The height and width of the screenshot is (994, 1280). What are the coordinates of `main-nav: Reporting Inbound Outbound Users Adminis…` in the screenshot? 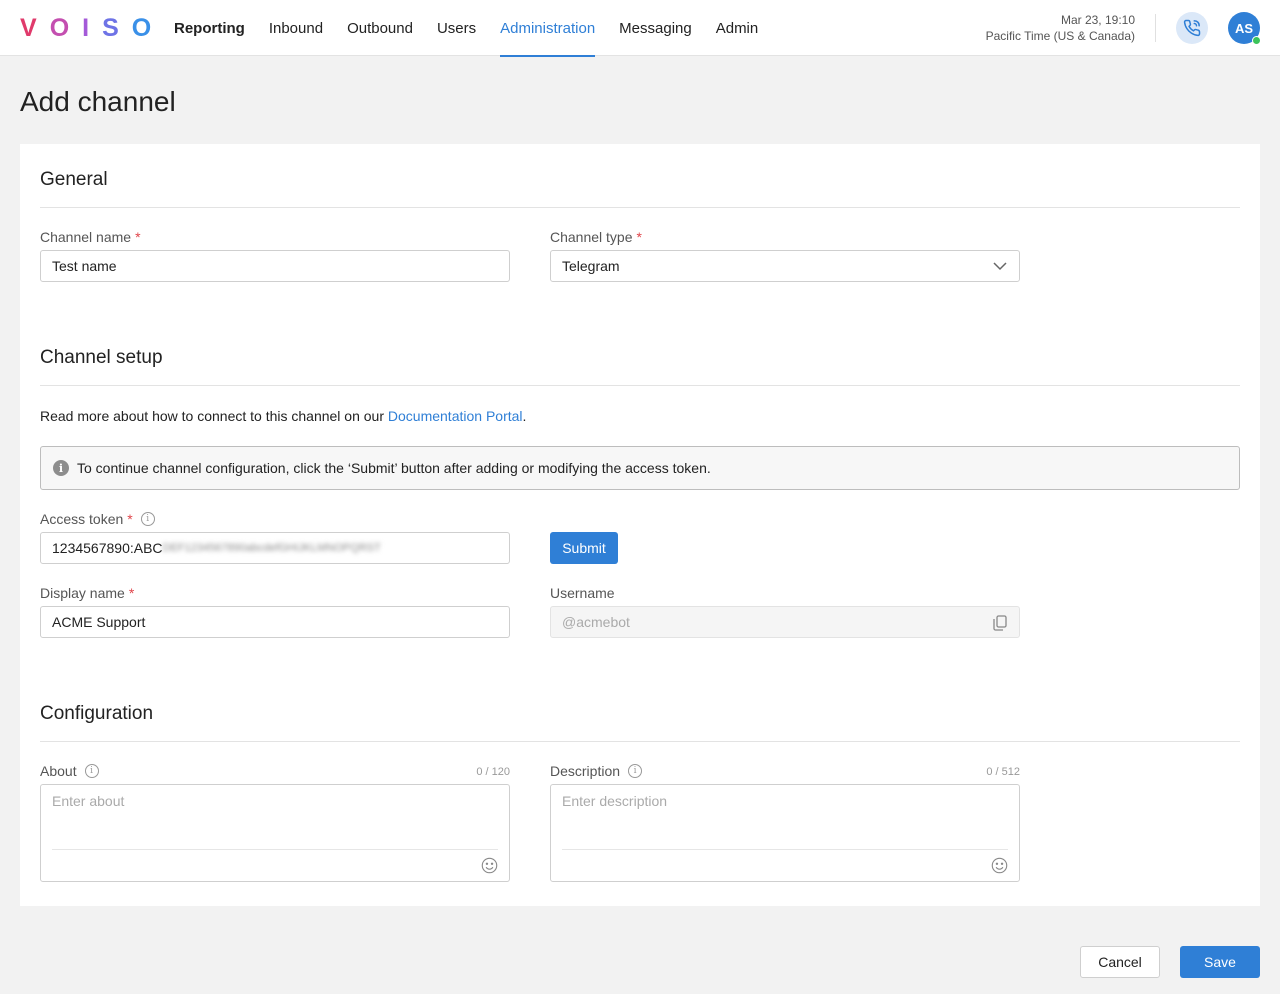 It's located at (466, 28).